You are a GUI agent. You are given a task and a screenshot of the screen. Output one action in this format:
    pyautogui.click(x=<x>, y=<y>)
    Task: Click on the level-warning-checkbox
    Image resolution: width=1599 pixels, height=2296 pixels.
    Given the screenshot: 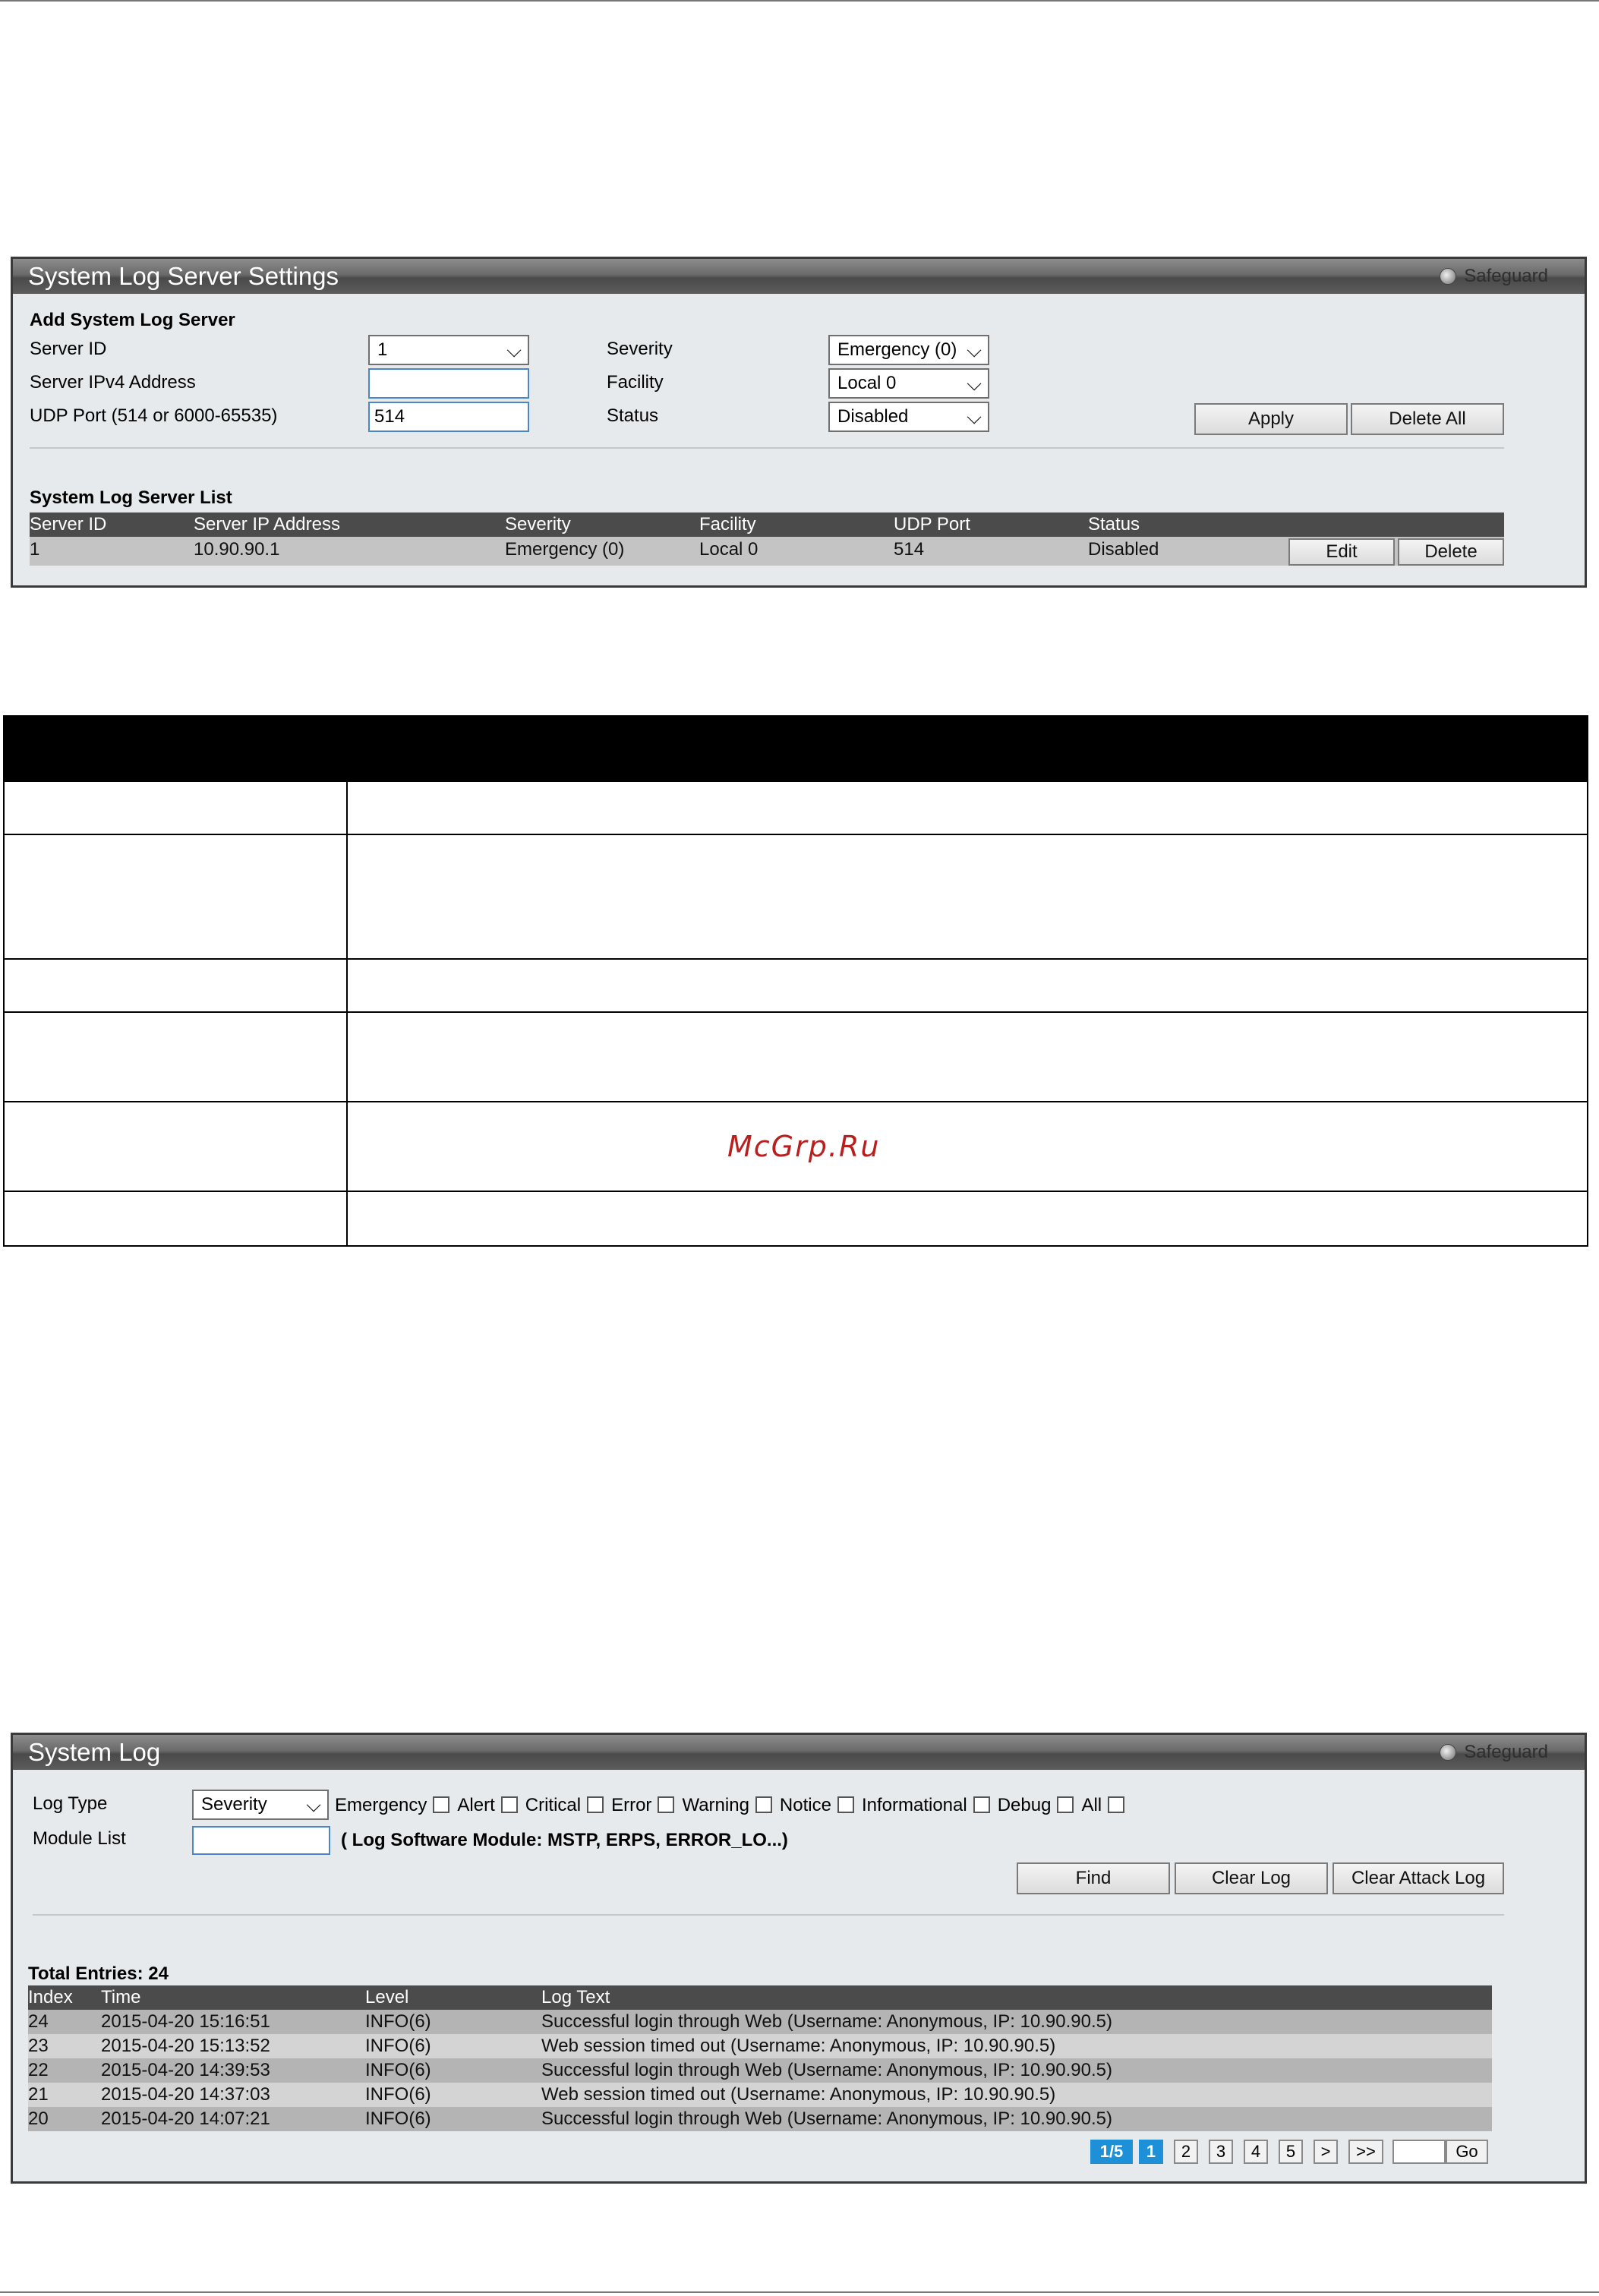 What is the action you would take?
    pyautogui.click(x=764, y=1805)
    